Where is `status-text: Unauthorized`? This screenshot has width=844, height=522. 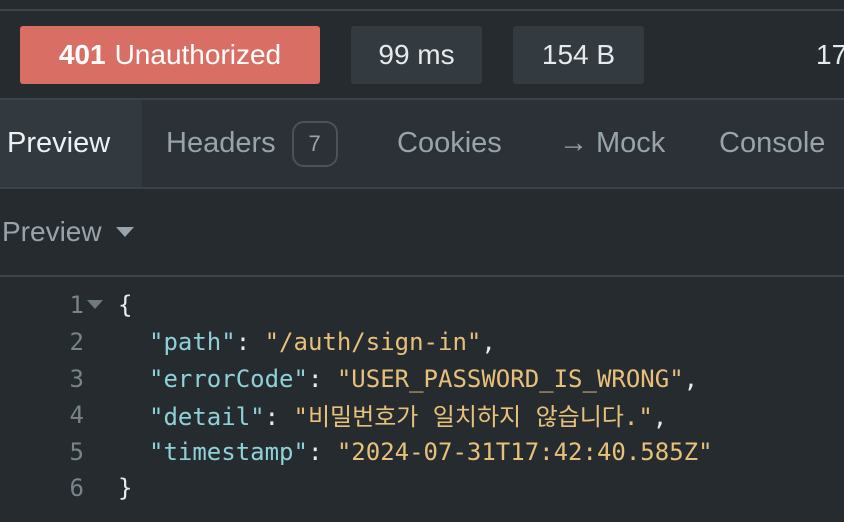
status-text: Unauthorized is located at coordinates (198, 54).